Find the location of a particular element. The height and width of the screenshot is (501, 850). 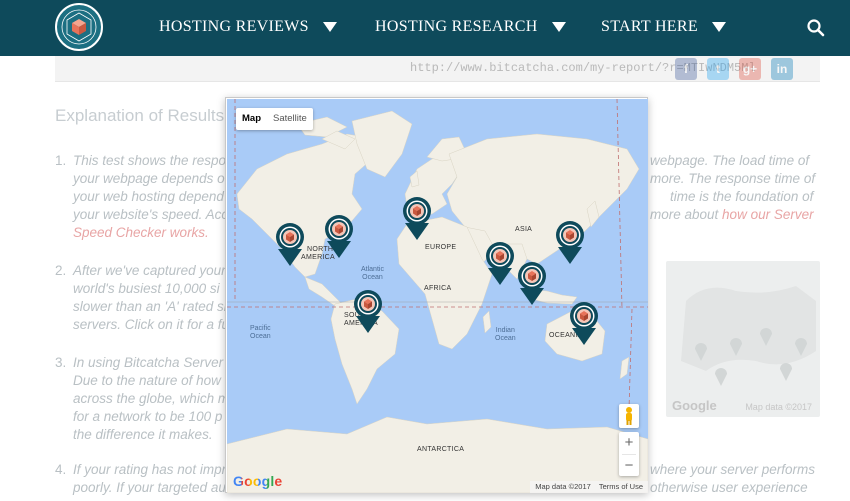

label-pacific-ocean: Pacific Ocean is located at coordinates (260, 333).